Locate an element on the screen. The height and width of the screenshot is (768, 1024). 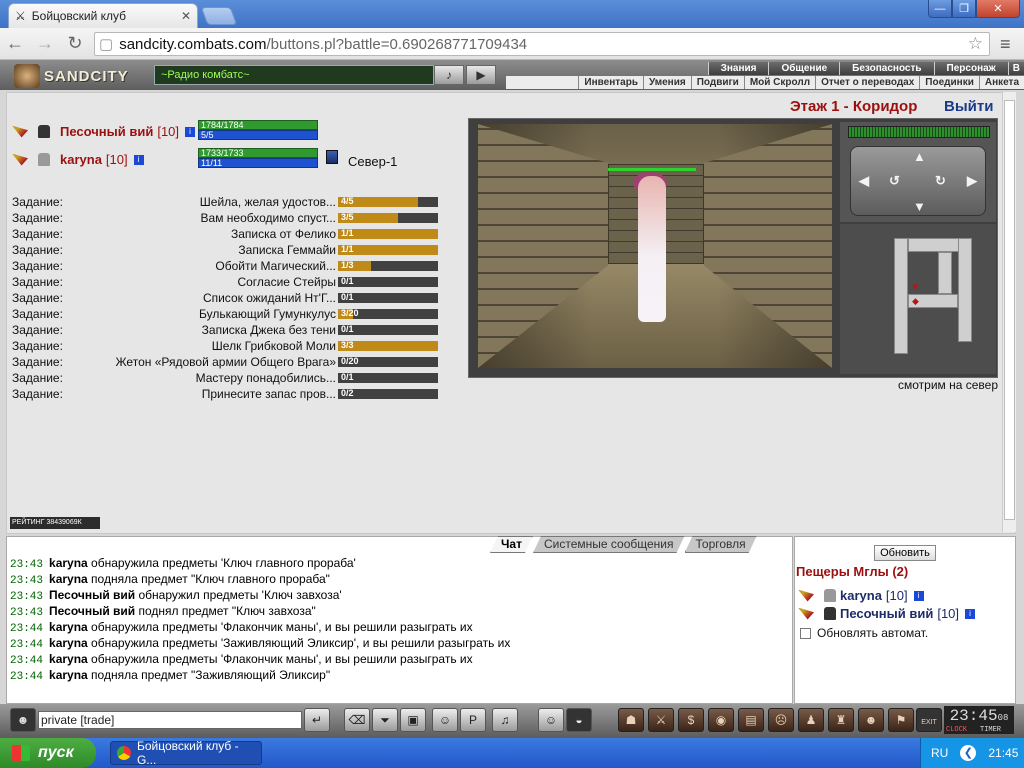
send-icon: ↵ is located at coordinates (317, 720).